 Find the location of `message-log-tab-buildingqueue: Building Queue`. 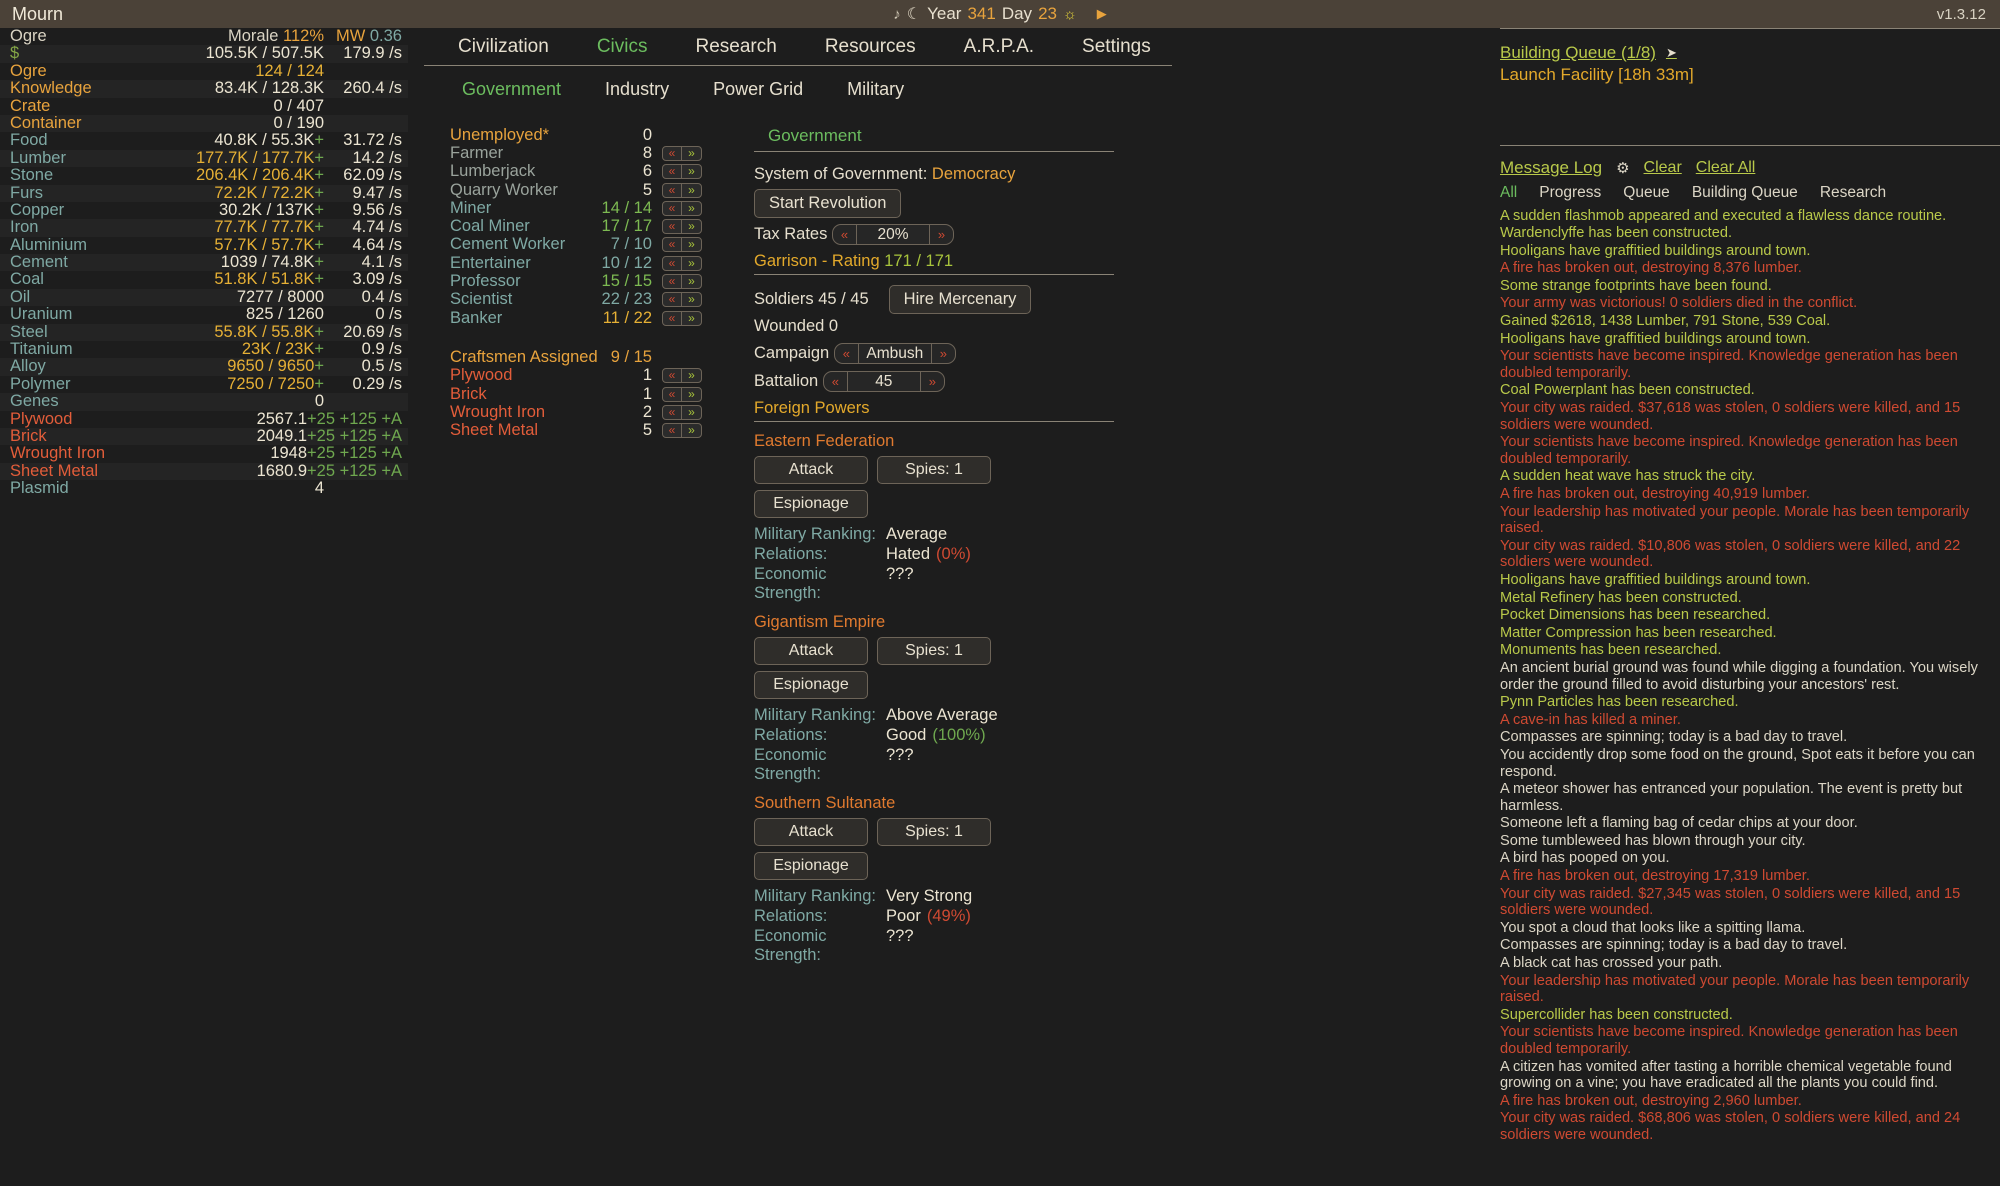

message-log-tab-buildingqueue: Building Queue is located at coordinates (1745, 193).